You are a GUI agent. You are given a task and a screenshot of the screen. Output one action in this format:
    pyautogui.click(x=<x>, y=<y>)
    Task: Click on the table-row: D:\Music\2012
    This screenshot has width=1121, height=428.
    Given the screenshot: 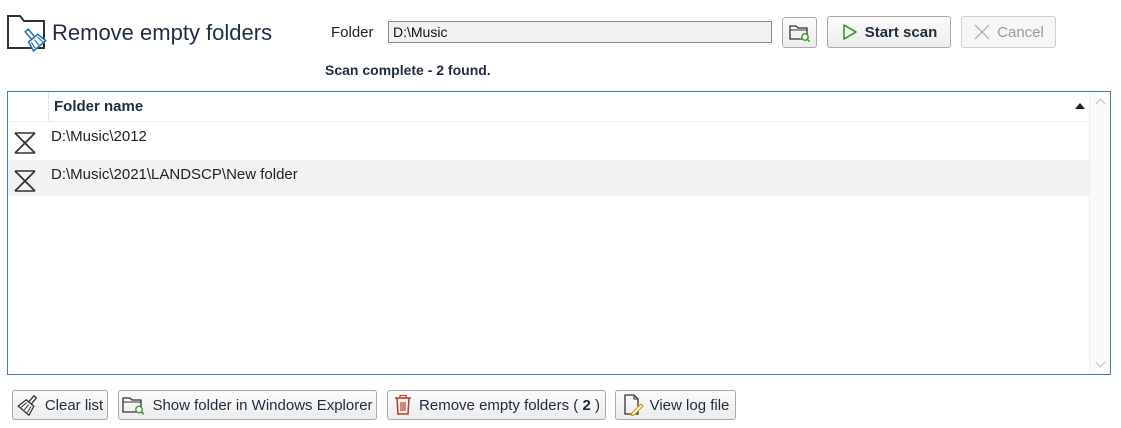 What is the action you would take?
    pyautogui.click(x=549, y=140)
    